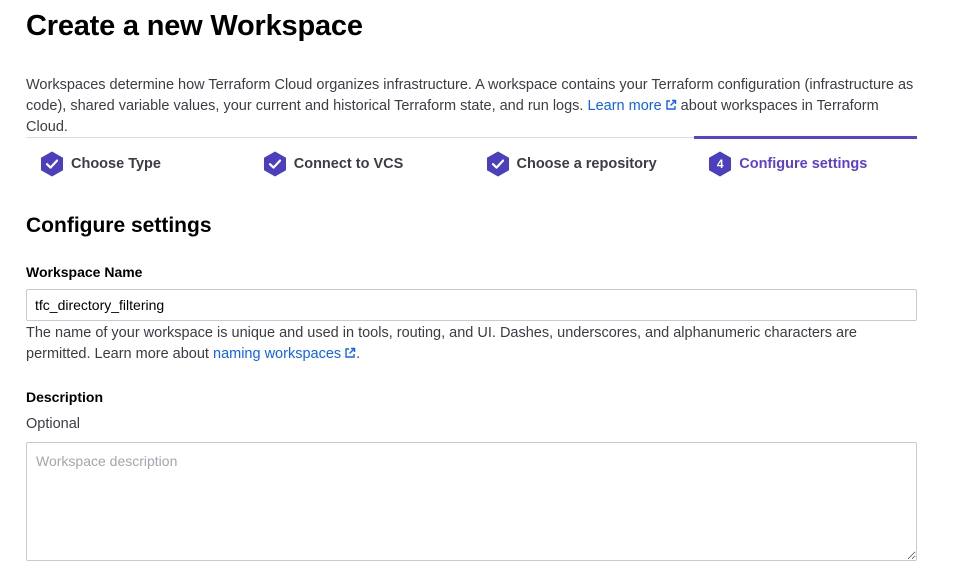  What do you see at coordinates (284, 354) in the screenshot?
I see `naming-workspaces-link: naming workspaces` at bounding box center [284, 354].